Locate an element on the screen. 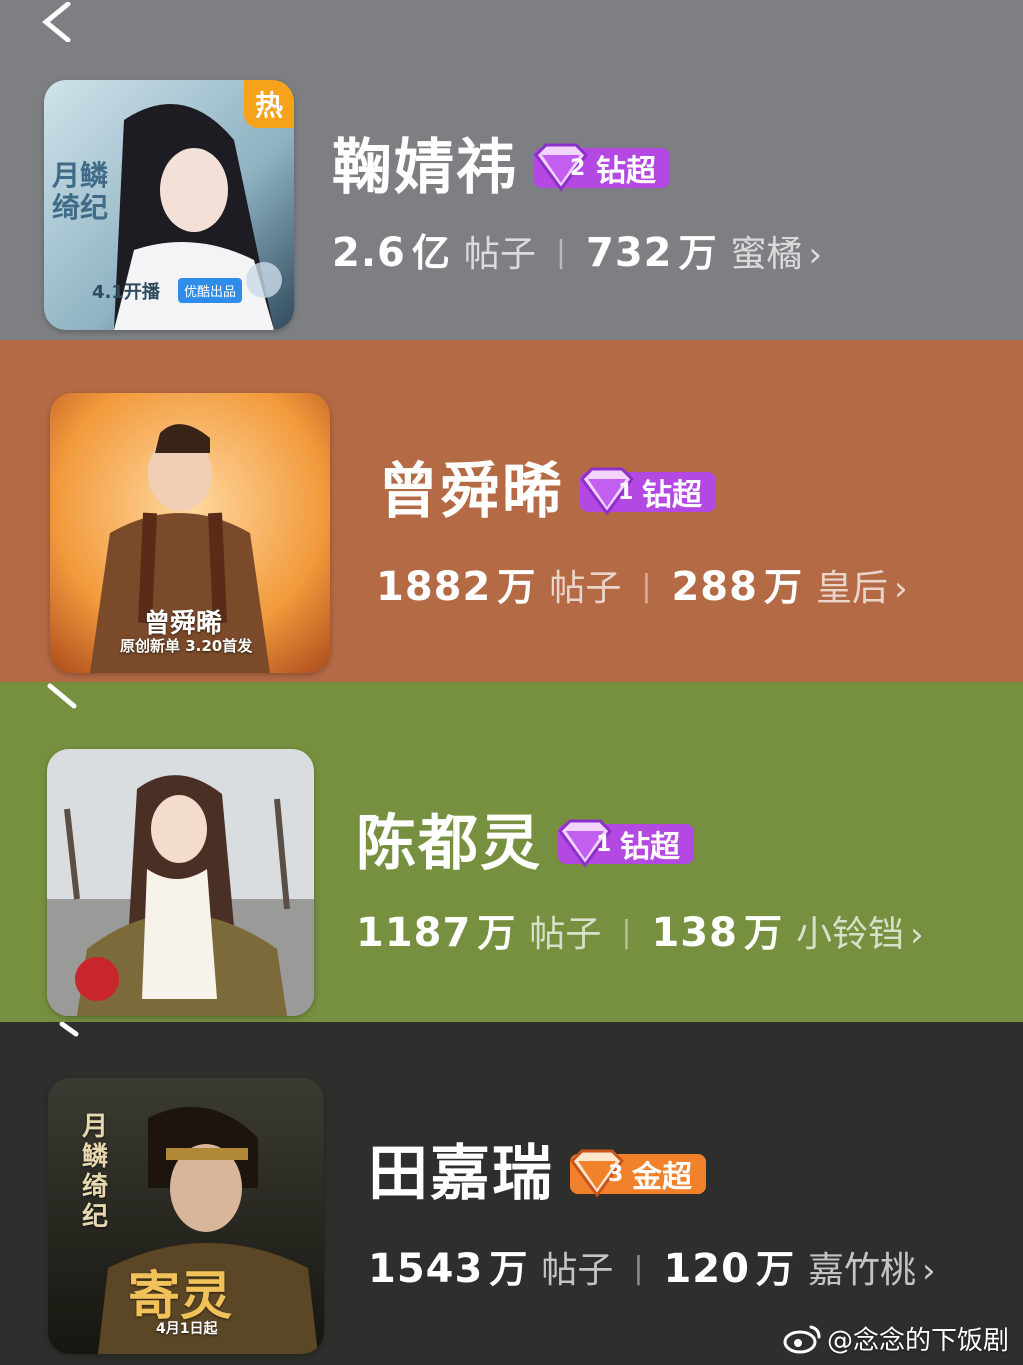 The image size is (1023, 1365). star-name: 曾舜晞 is located at coordinates (471, 492).